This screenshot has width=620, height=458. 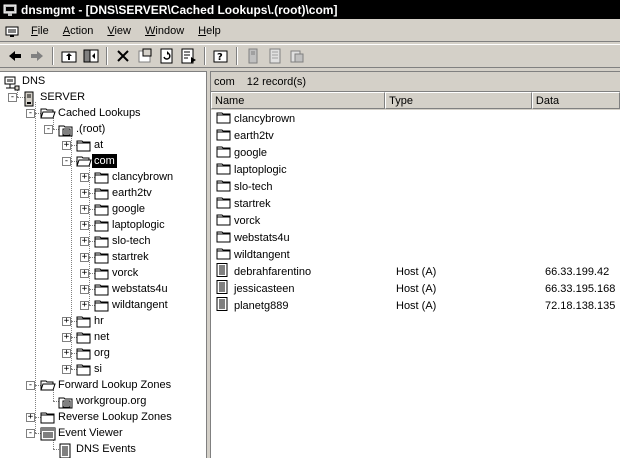 What do you see at coordinates (48, 113) in the screenshot?
I see `open-folder-icon` at bounding box center [48, 113].